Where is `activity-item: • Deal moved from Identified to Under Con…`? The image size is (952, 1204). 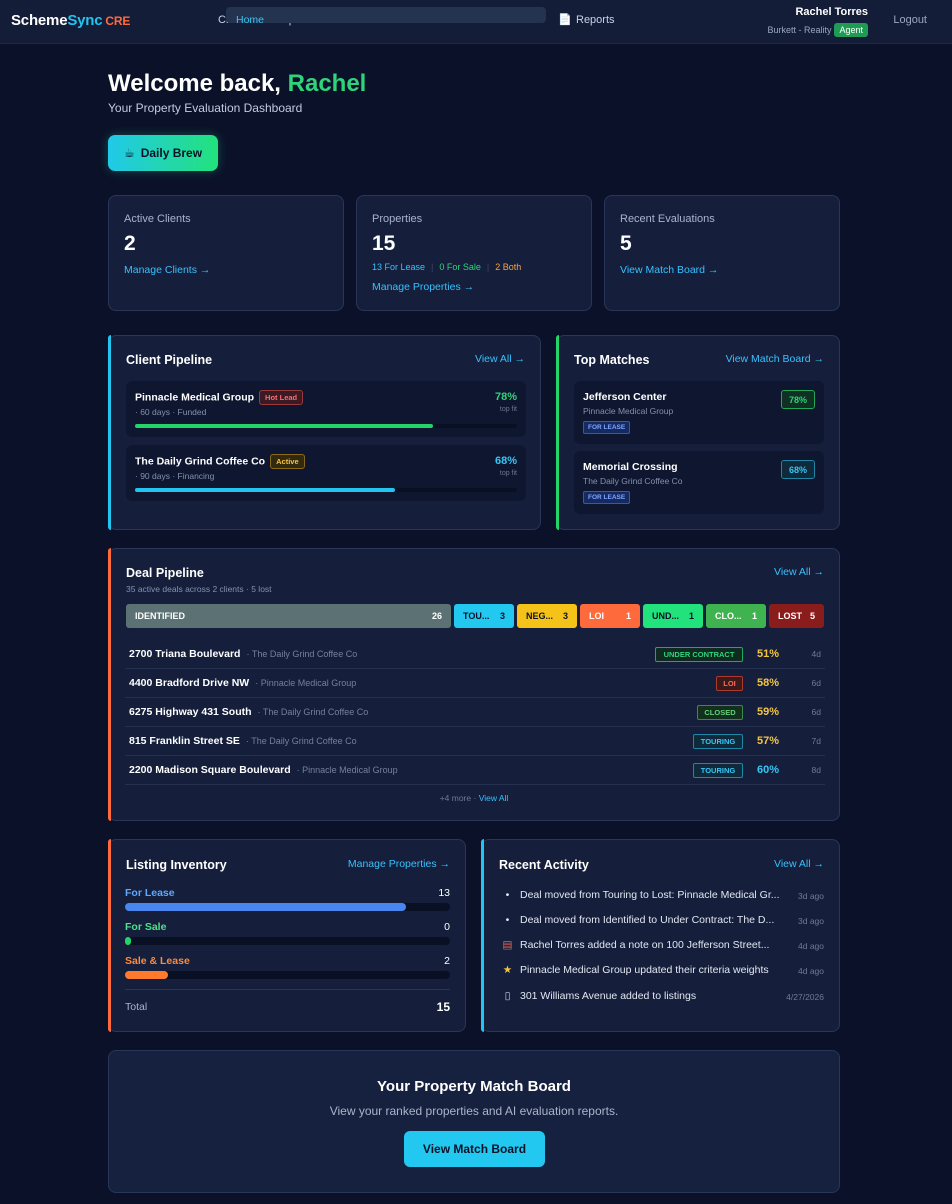
activity-item: • Deal moved from Identified to Under Con… is located at coordinates (645, 922).